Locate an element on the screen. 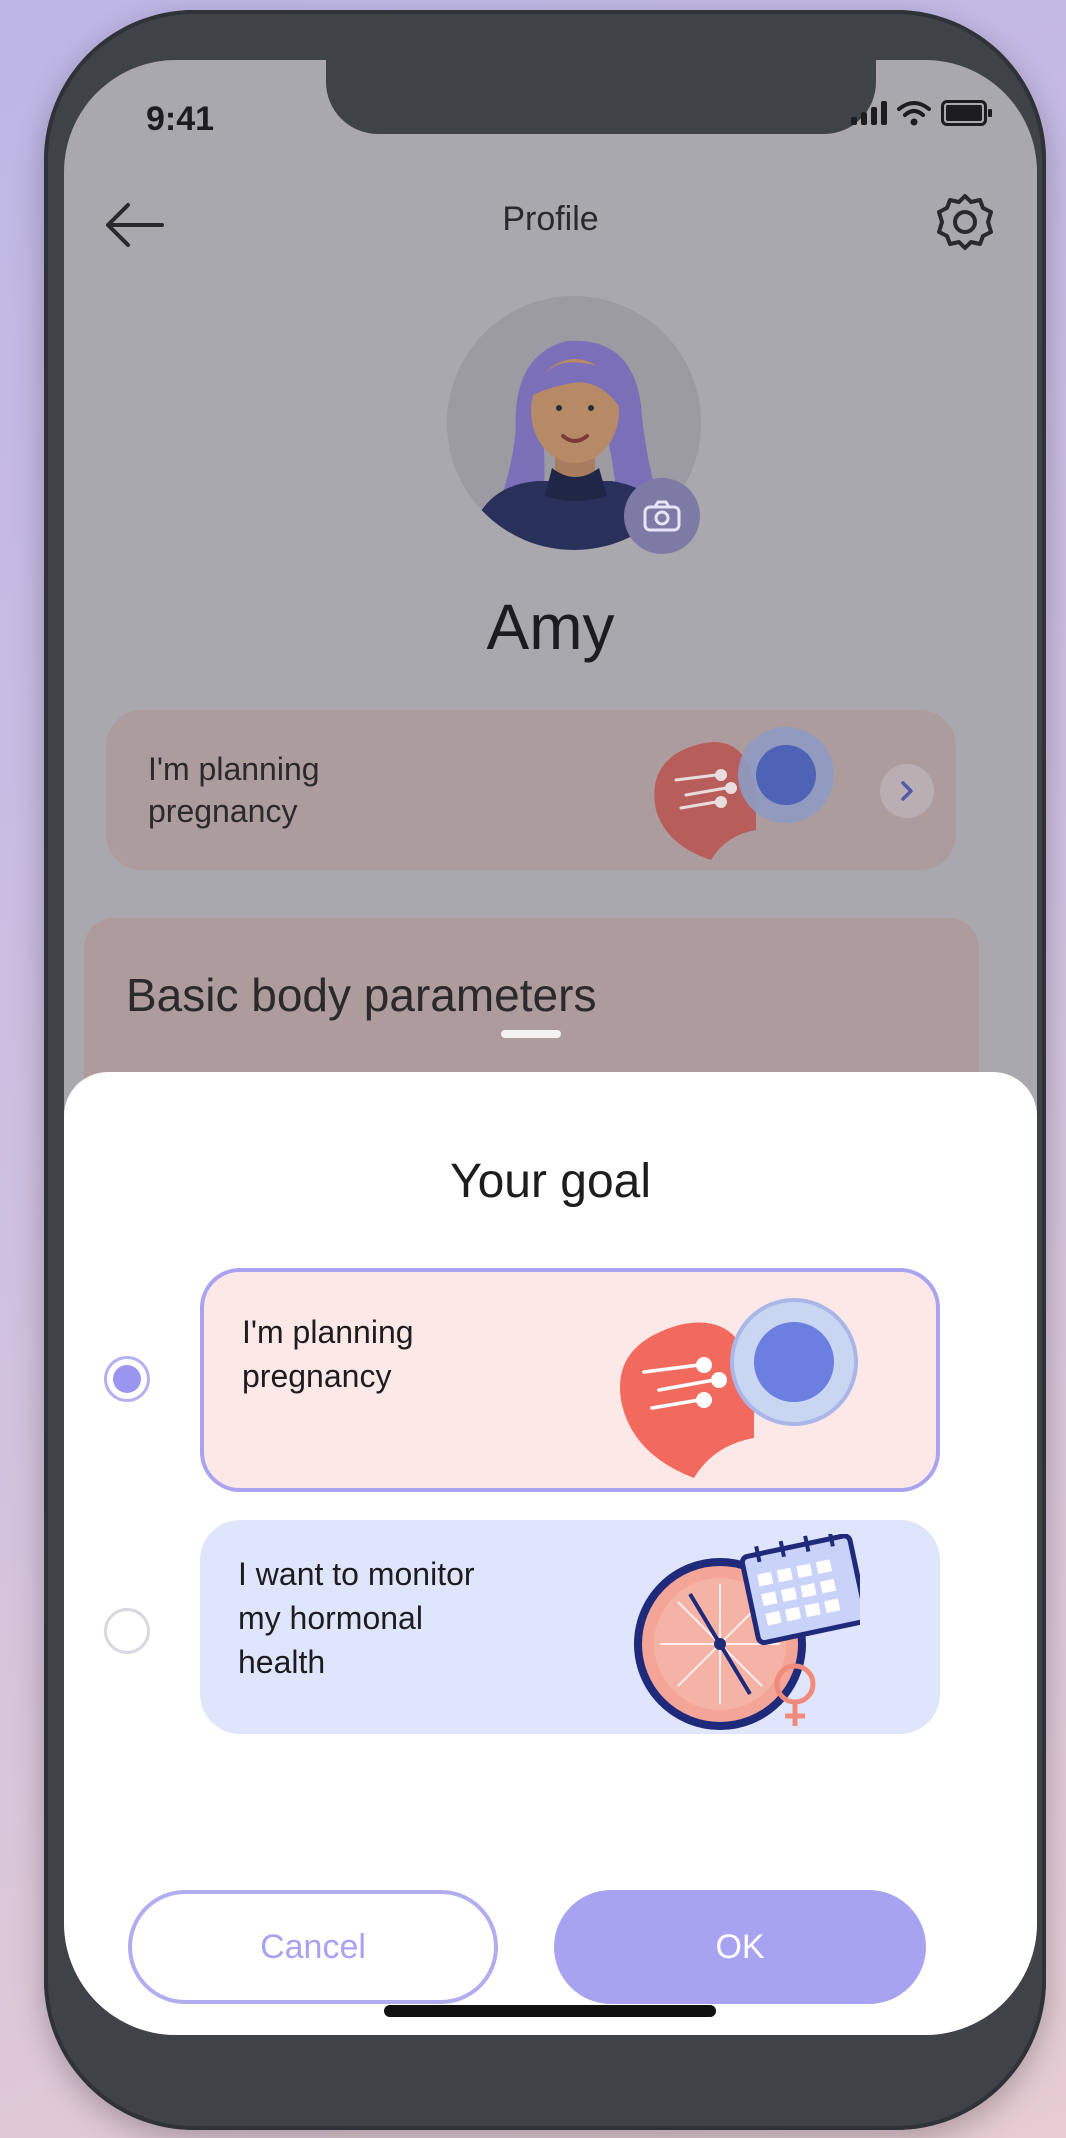 The height and width of the screenshot is (2138, 1066). option-hormonal-line-3: health is located at coordinates (282, 1662).